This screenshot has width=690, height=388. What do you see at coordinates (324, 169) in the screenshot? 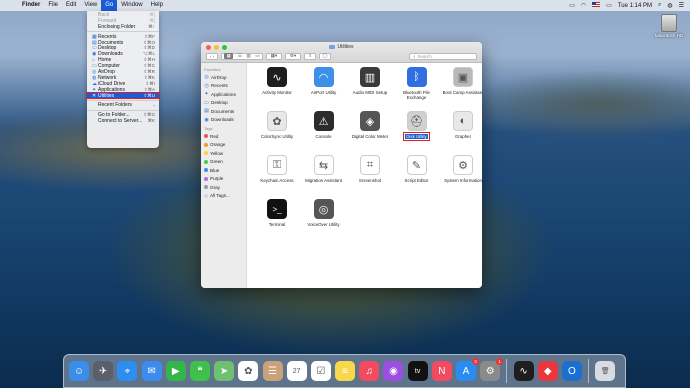
I see `file-item-migration-assistant: ⇆ Migration Assistant` at bounding box center [324, 169].